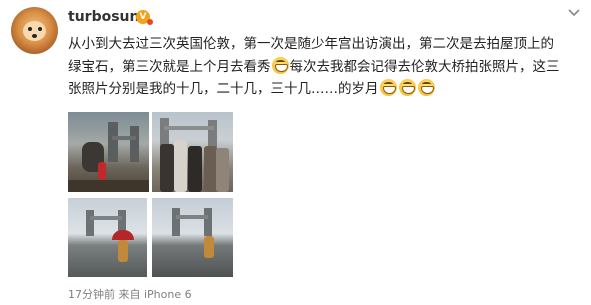 Image resolution: width=591 pixels, height=305 pixels. I want to click on umbrella, so click(123, 235).